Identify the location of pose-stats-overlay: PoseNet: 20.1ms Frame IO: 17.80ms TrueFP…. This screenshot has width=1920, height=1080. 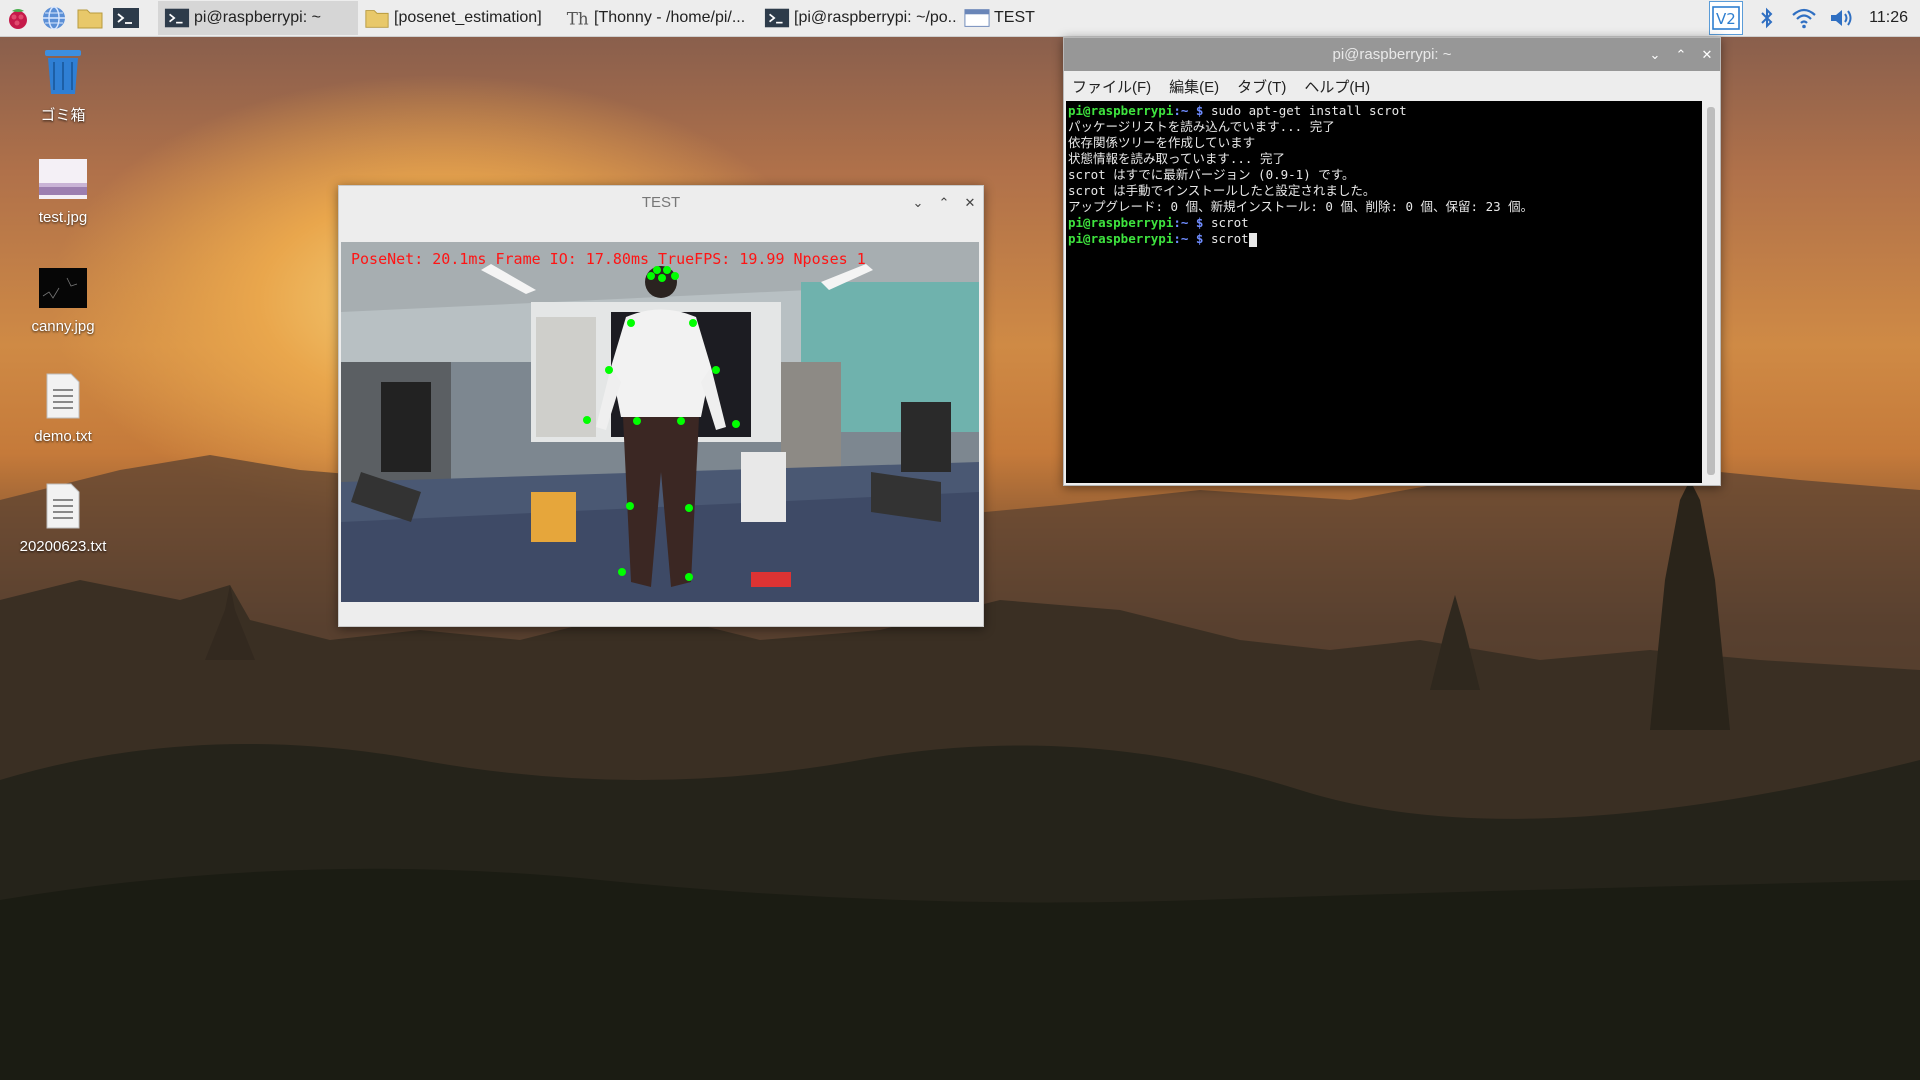
(608, 259).